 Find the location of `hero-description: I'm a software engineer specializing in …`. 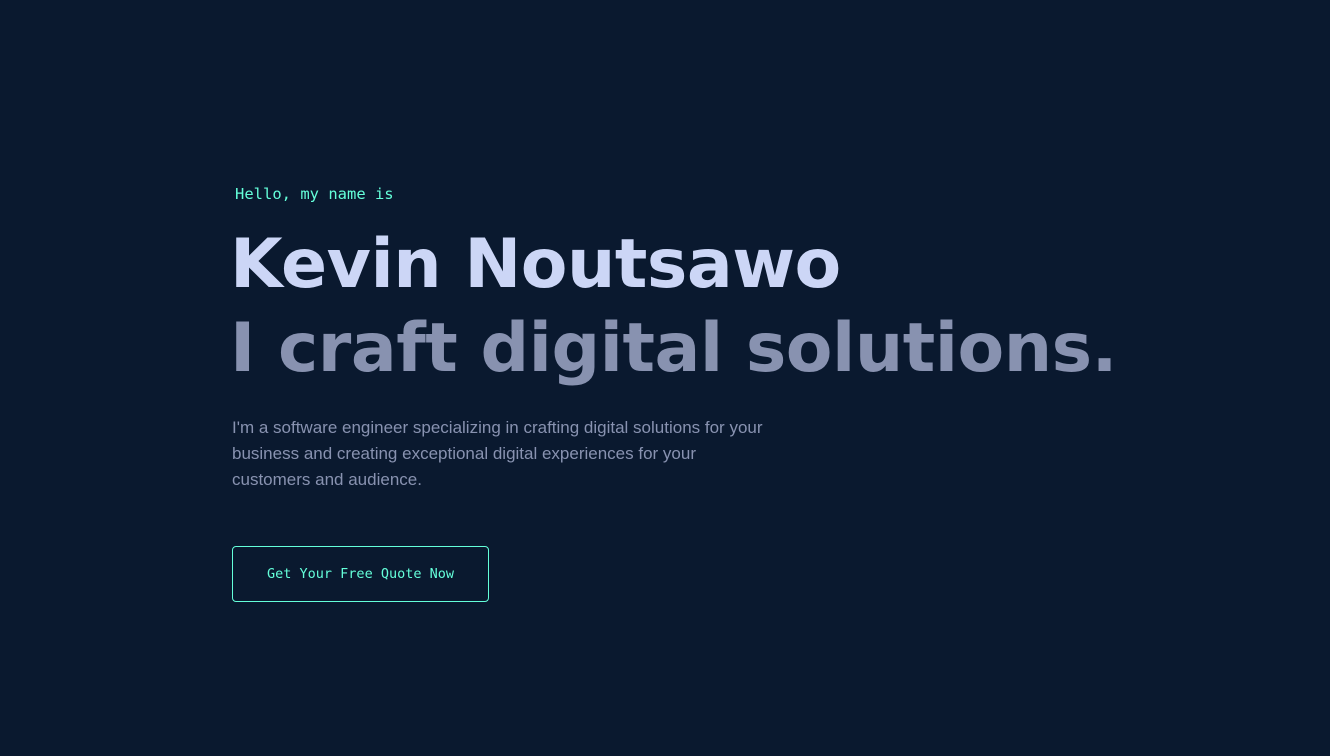

hero-description: I'm a software engineer specializing in … is located at coordinates (497, 453).